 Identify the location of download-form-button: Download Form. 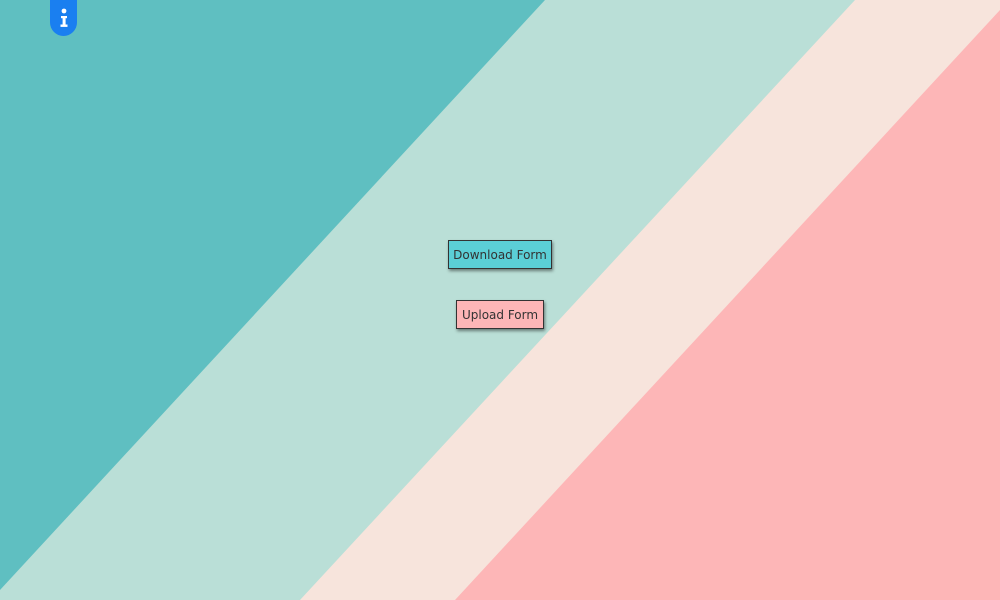
(500, 254).